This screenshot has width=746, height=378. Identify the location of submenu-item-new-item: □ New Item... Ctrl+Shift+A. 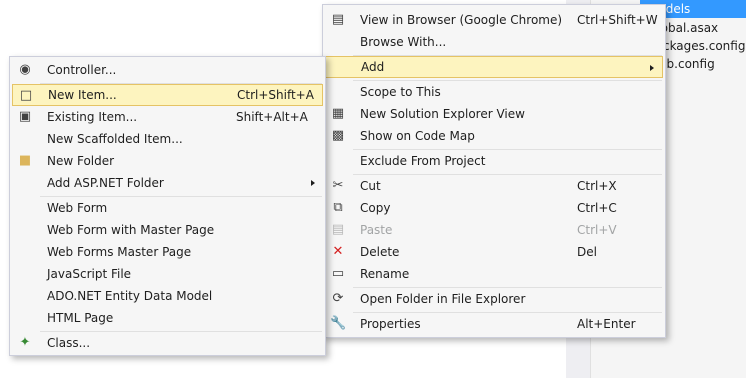
(167, 95).